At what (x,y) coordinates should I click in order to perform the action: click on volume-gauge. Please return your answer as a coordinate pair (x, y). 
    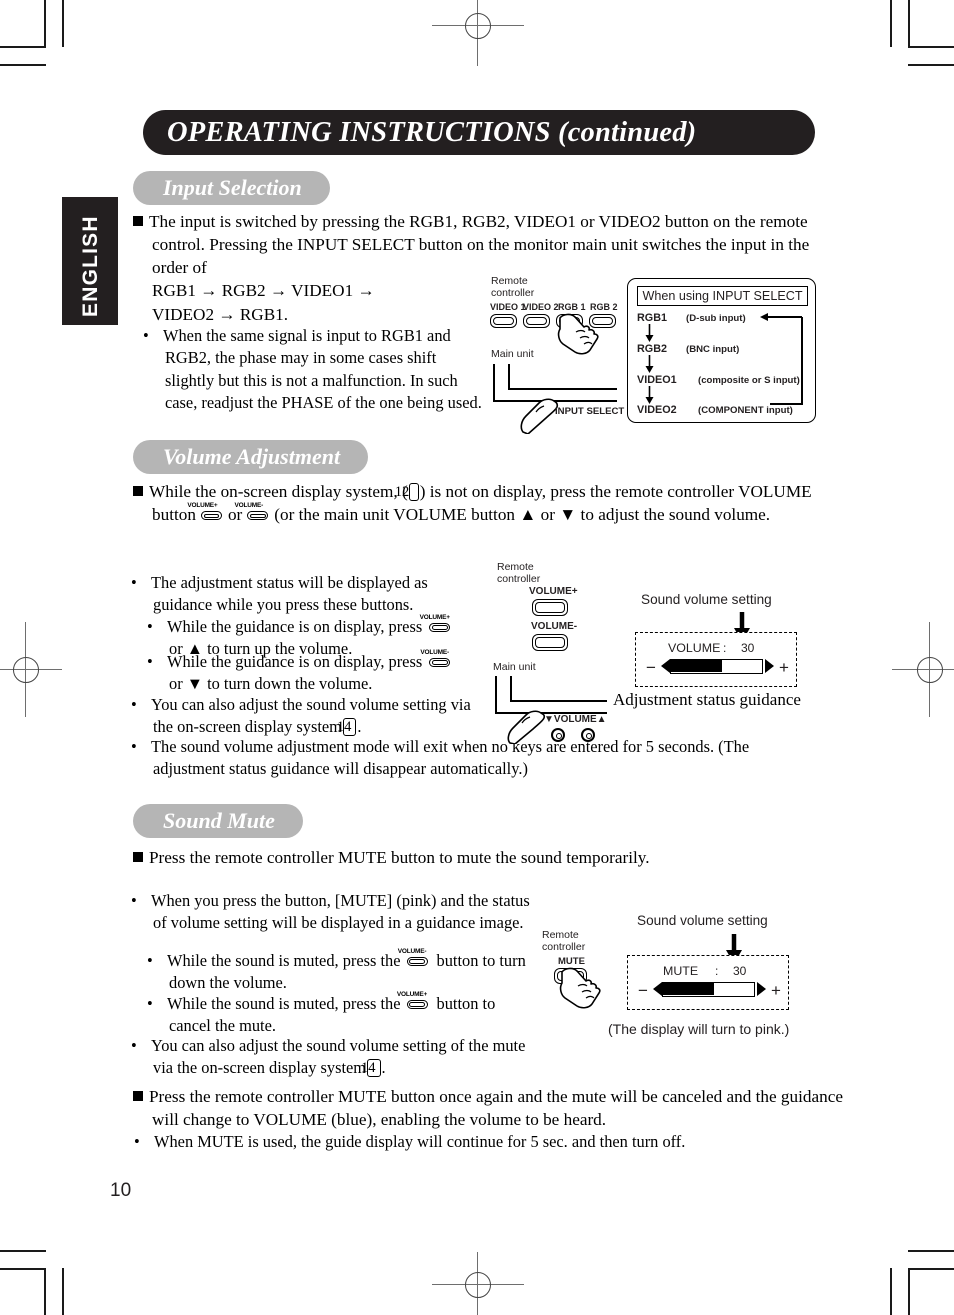
    Looking at the image, I should click on (716, 666).